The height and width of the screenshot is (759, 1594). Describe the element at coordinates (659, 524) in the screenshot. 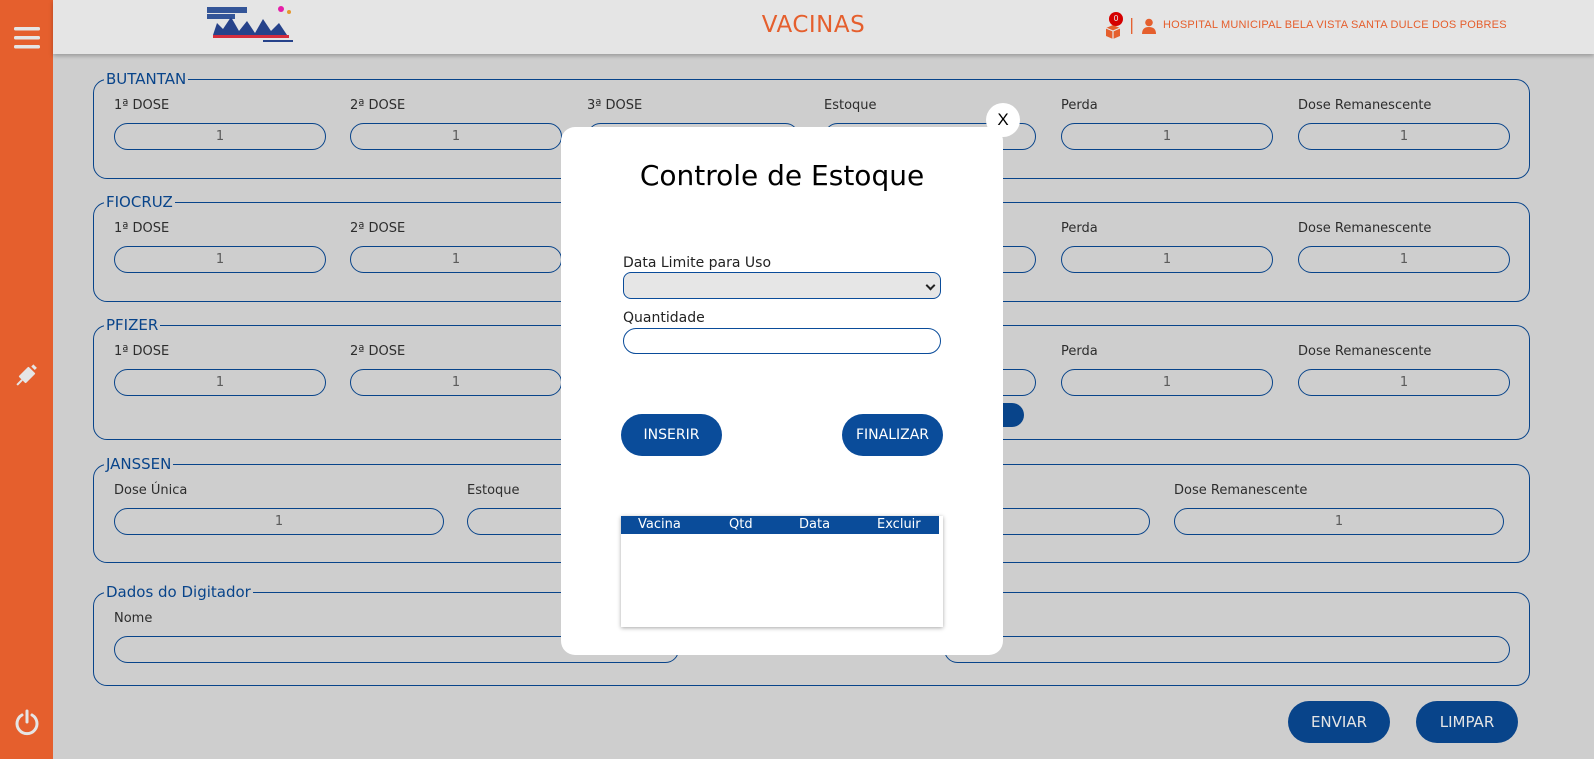

I see `column-header-vacina: Vacina` at that location.